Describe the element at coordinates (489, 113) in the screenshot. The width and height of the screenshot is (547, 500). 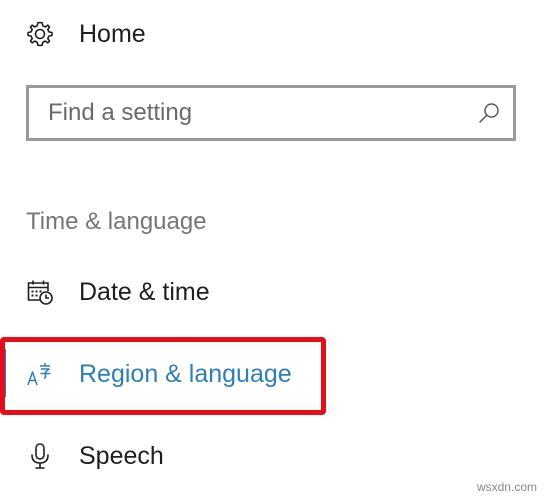
I see `search-icon` at that location.